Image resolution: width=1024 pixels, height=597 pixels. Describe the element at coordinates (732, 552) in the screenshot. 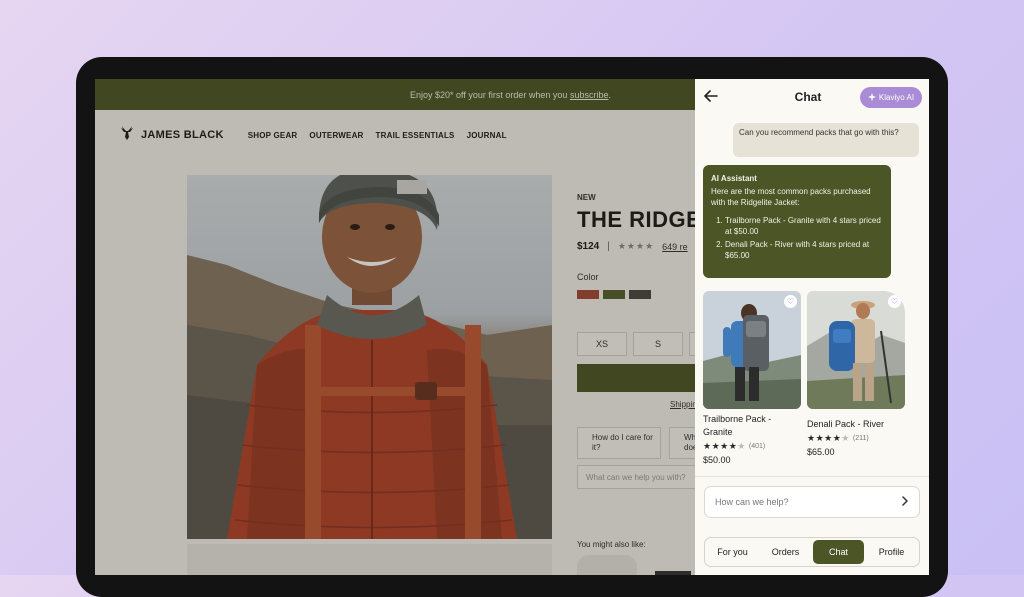

I see `tab-for-you: For you` at that location.